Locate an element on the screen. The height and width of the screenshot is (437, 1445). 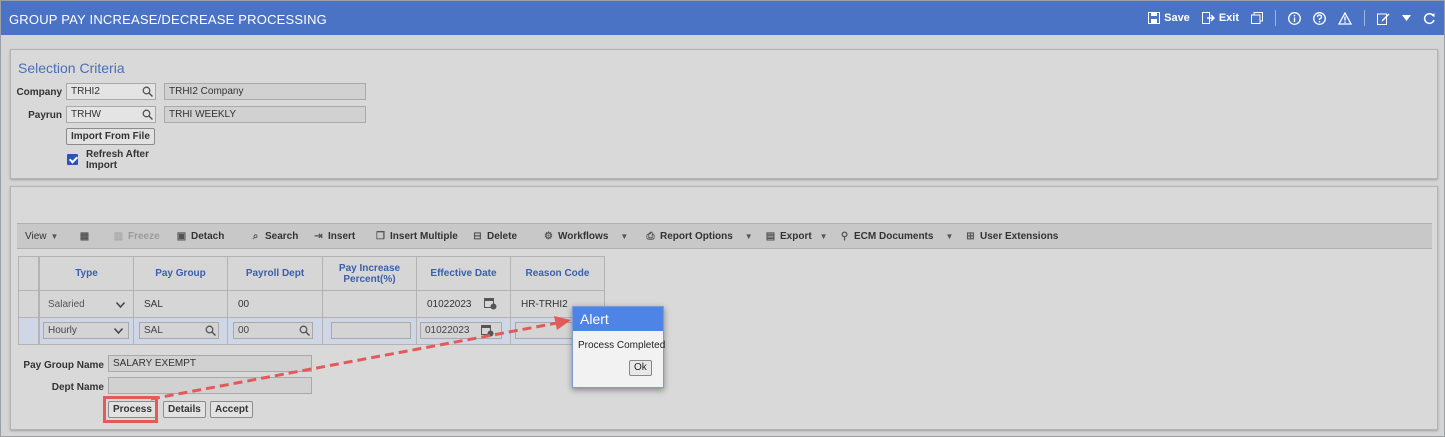
alert-message: Process Completed is located at coordinates (622, 345).